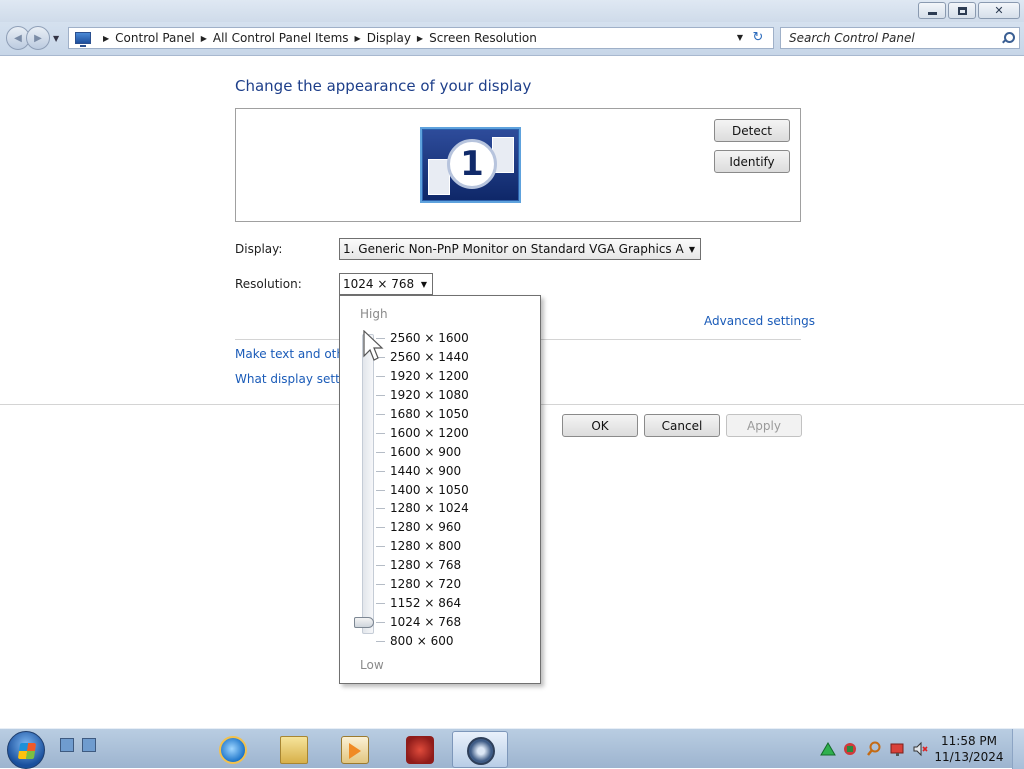  I want to click on resolution-label: Resolution:, so click(268, 284).